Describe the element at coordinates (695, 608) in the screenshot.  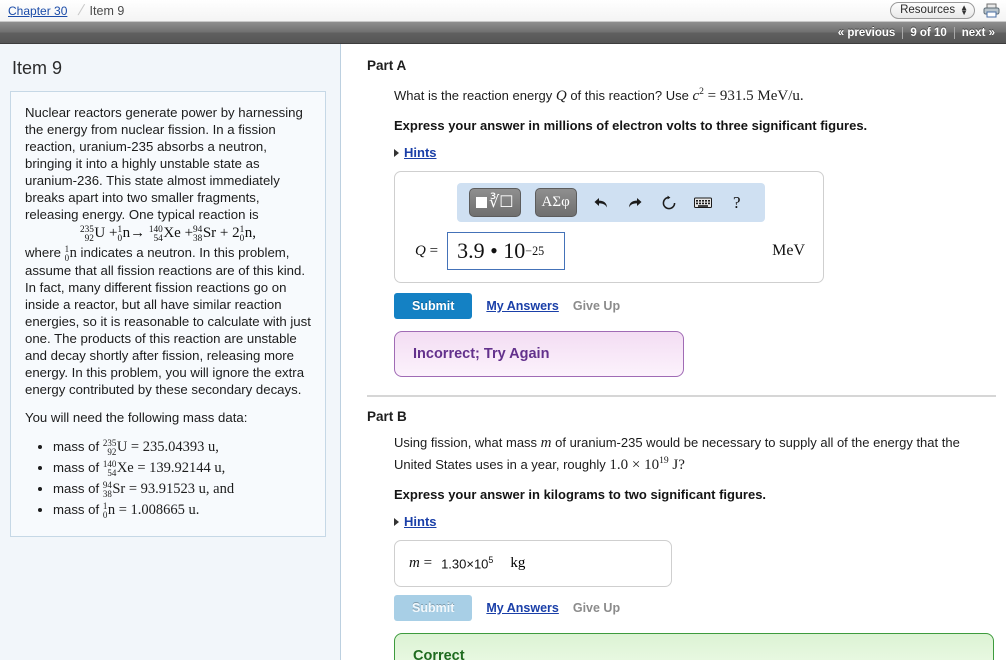
I see `part-b-button-row: Submit My Answers Give Up` at that location.